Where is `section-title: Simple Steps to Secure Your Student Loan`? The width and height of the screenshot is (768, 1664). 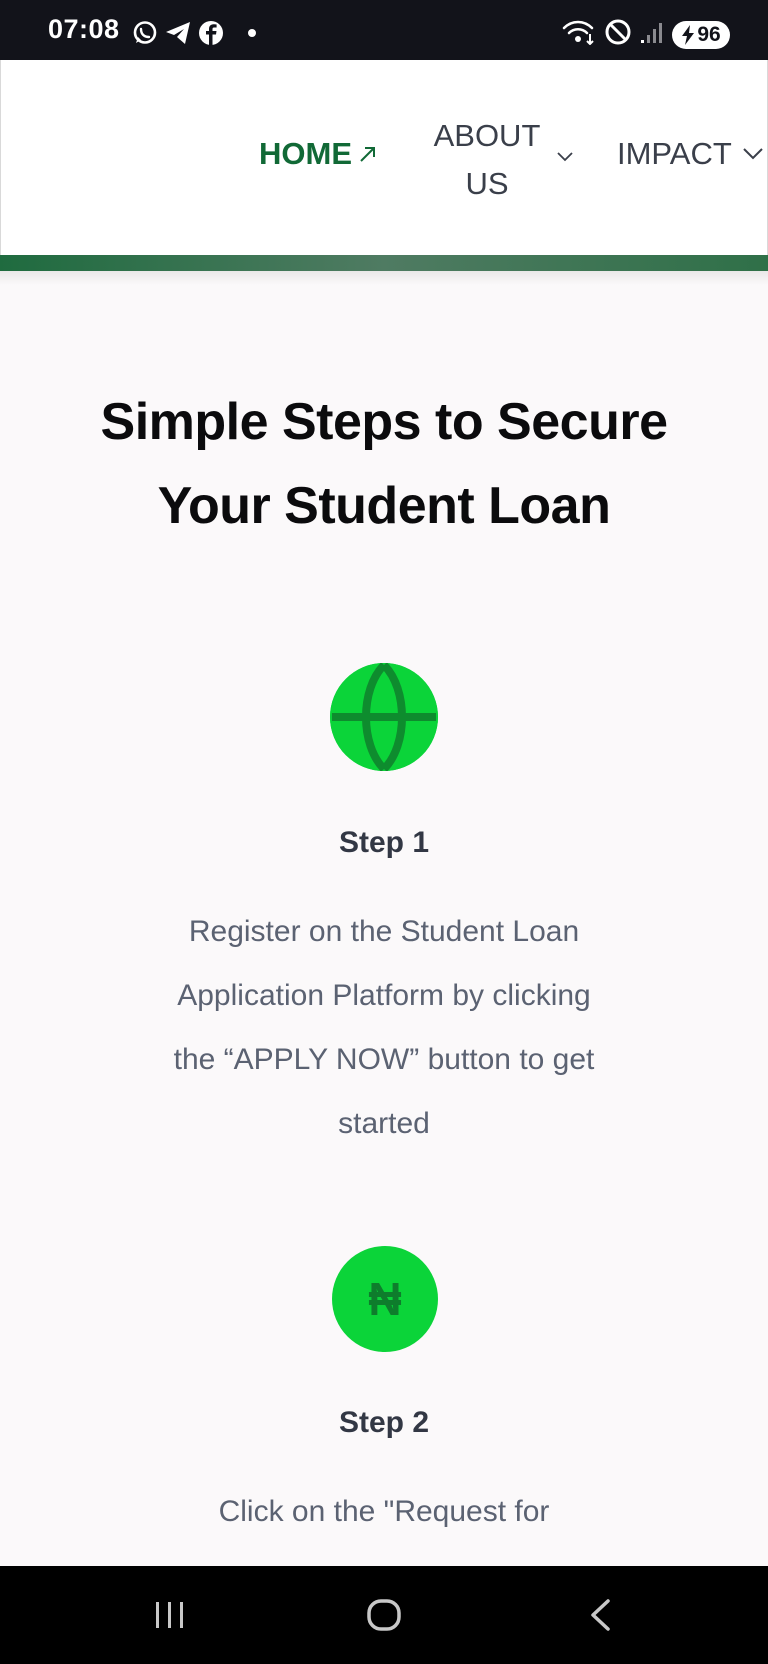
section-title: Simple Steps to Secure Your Student Loan is located at coordinates (384, 464).